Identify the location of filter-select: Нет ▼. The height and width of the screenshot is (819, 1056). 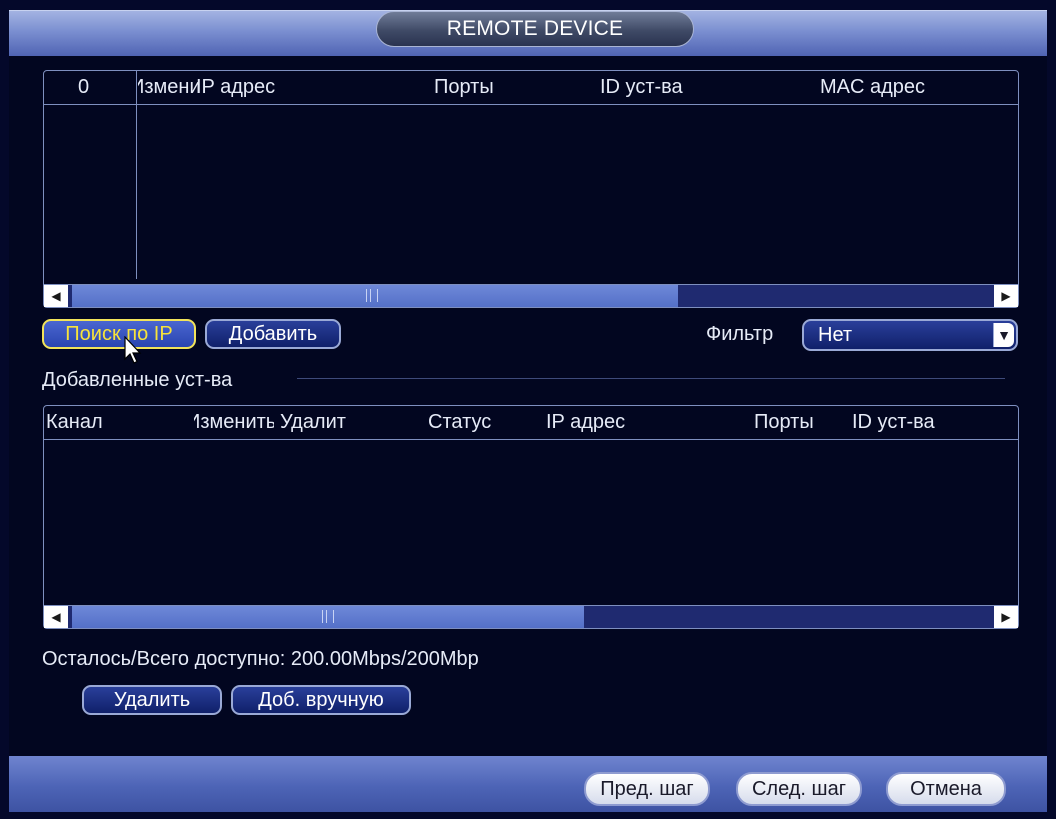
(910, 335).